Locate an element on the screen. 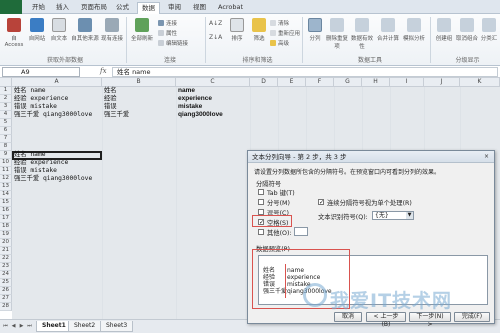 Image resolution: width=500 pixels, height=333 pixels. column-header-j: J is located at coordinates (442, 82).